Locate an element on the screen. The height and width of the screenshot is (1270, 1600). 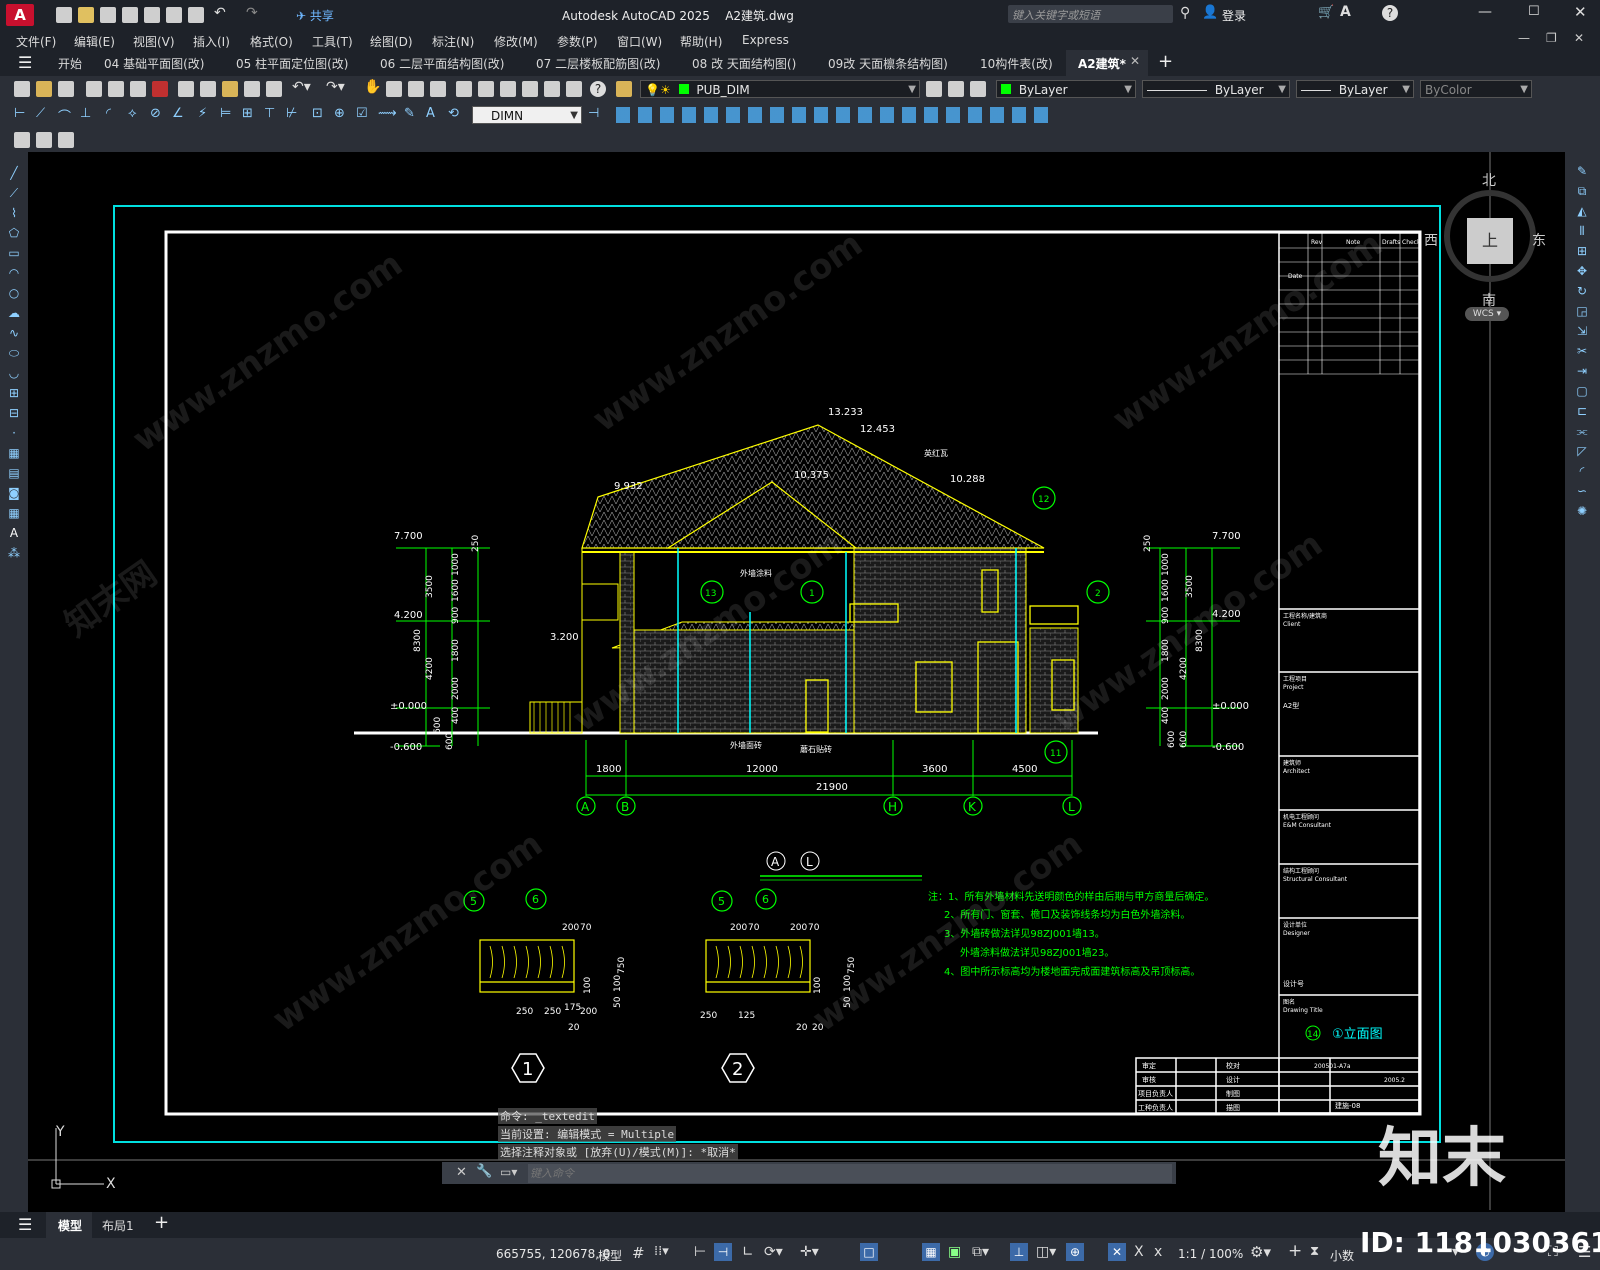
menu-edit: 编辑(E) is located at coordinates (94, 41).